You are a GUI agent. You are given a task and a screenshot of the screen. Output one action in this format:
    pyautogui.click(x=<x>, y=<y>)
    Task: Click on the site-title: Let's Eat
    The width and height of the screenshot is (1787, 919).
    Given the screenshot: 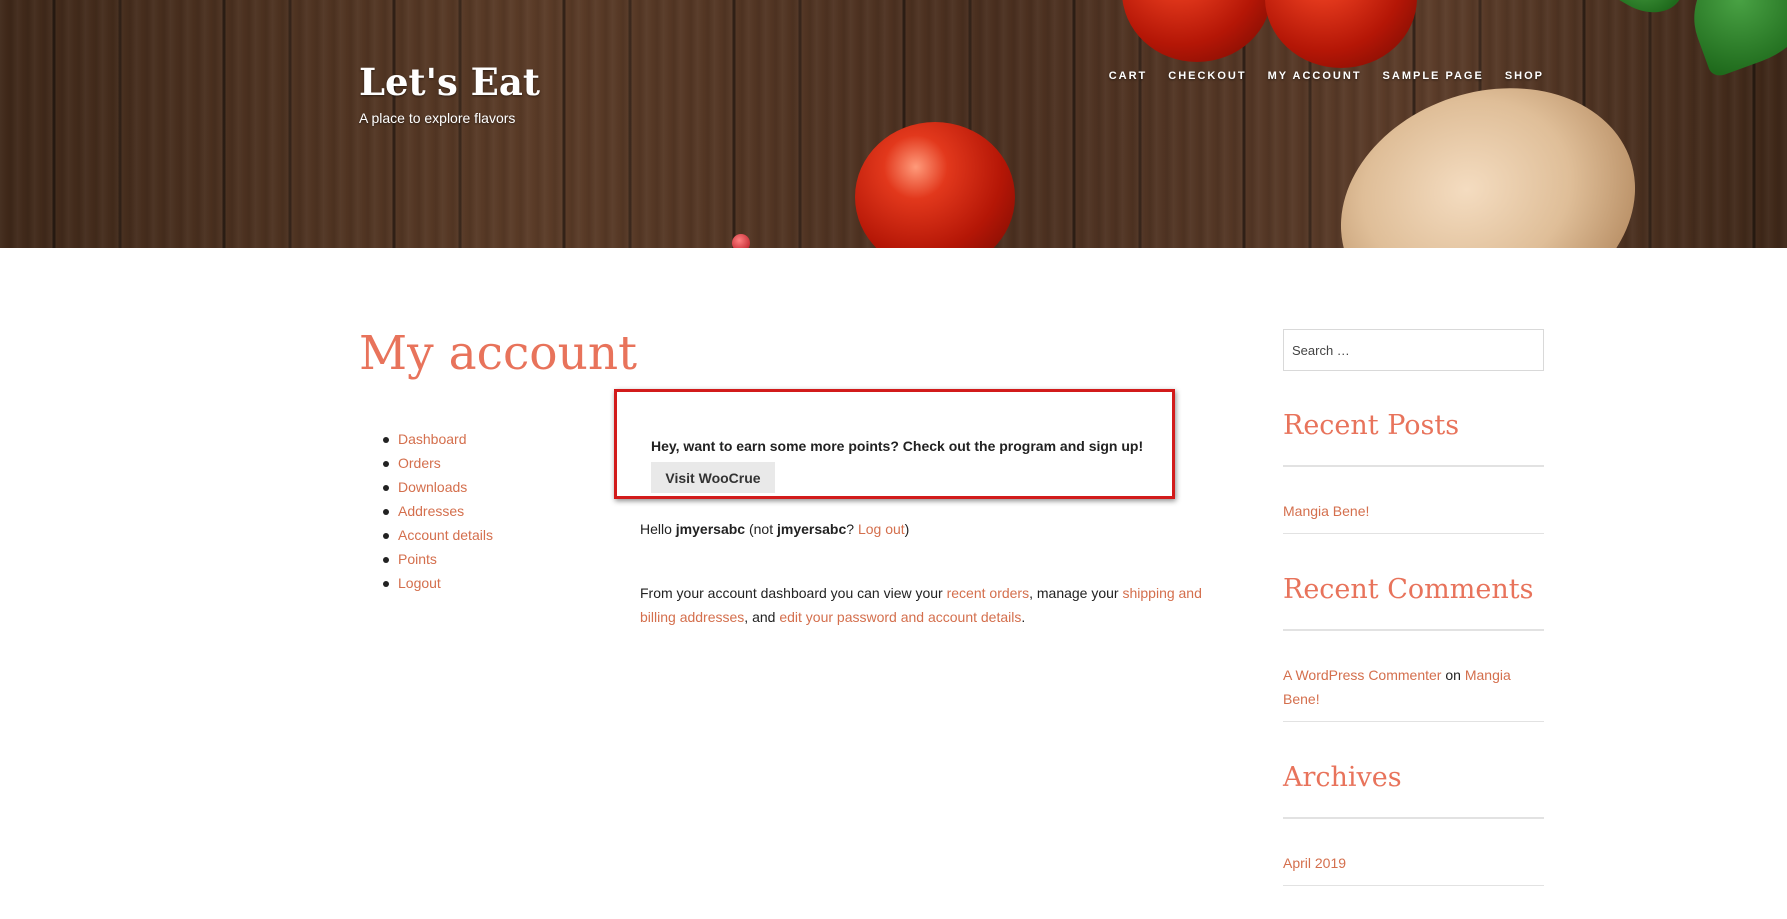 What is the action you would take?
    pyautogui.click(x=449, y=82)
    